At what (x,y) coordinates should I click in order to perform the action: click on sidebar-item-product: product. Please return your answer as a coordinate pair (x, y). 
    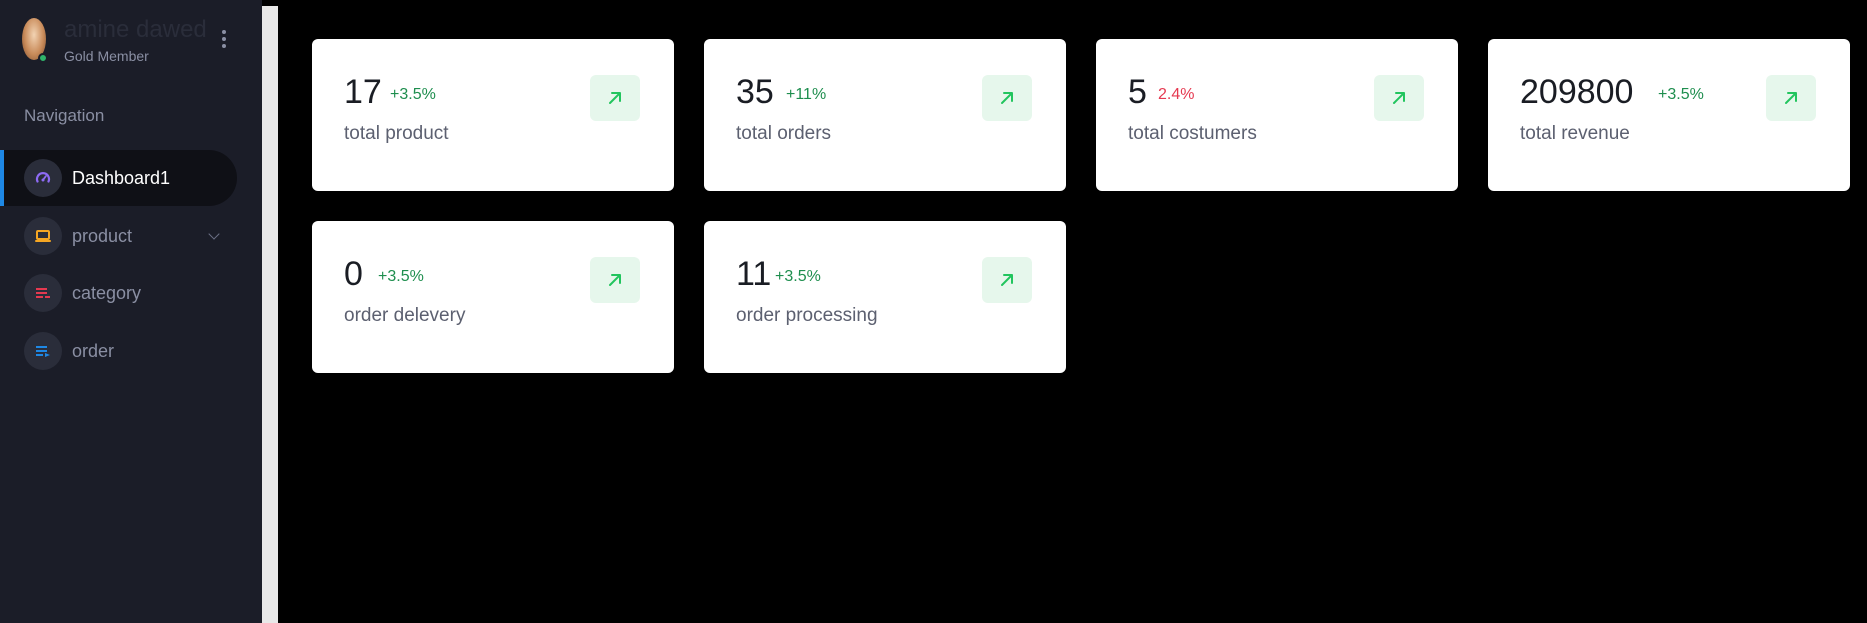
    Looking at the image, I should click on (118, 236).